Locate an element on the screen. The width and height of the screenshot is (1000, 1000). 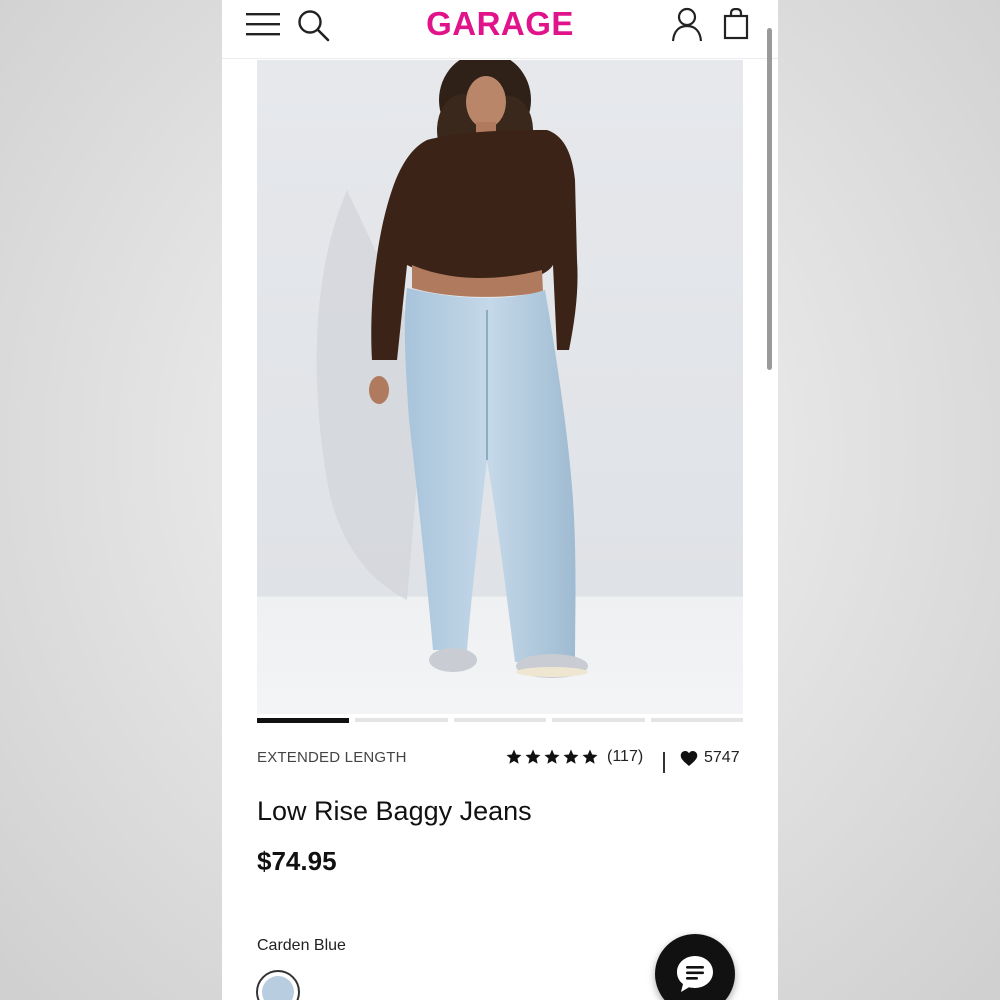
image-carousel-indicator is located at coordinates (500, 720).